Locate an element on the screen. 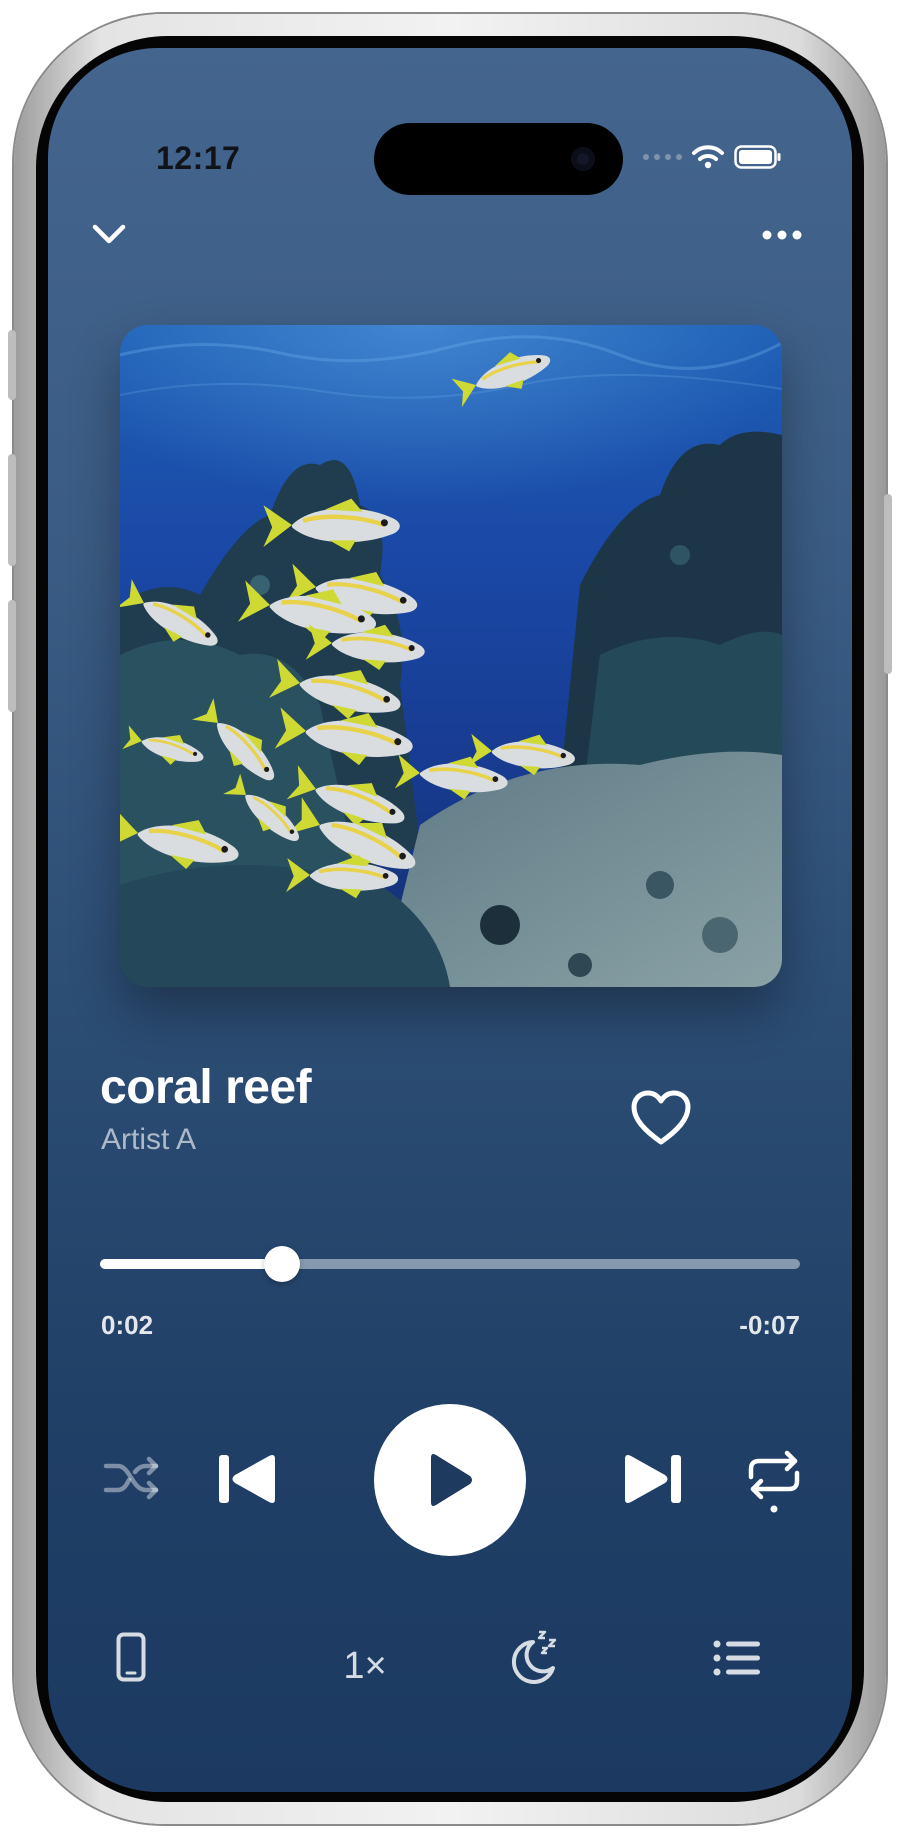  play-icon is located at coordinates (451, 1480).